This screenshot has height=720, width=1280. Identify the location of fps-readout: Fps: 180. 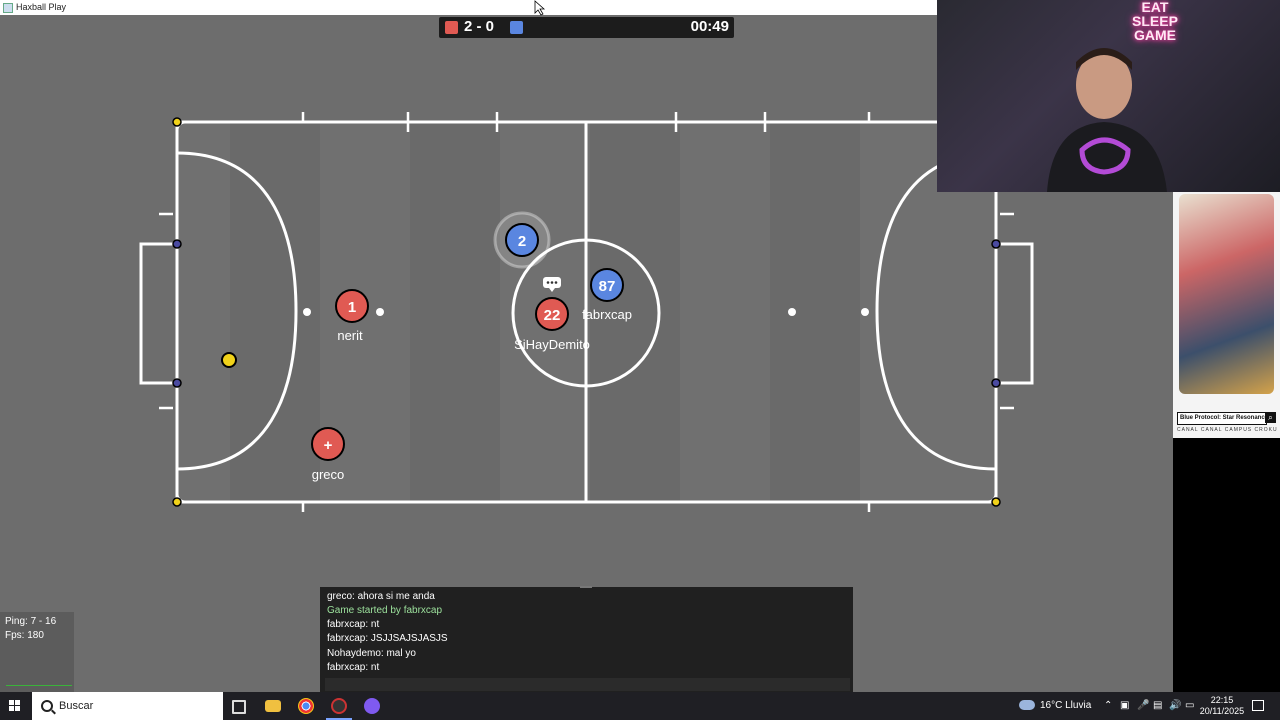
(24, 635).